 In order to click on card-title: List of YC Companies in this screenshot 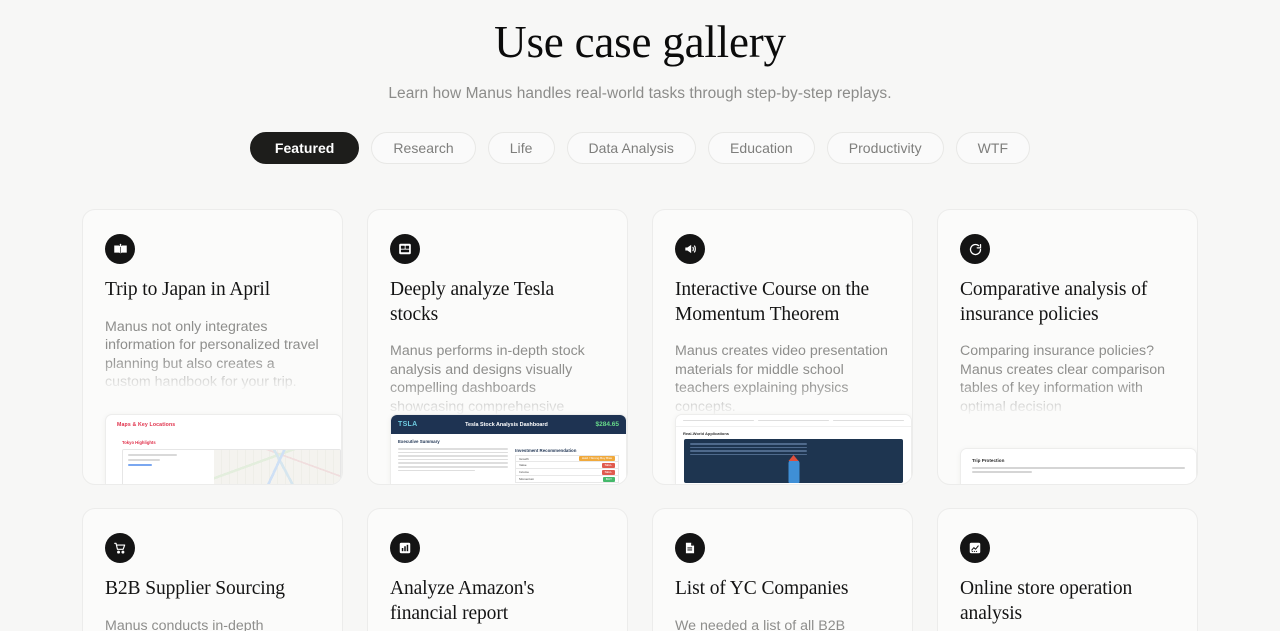, I will do `click(762, 589)`.